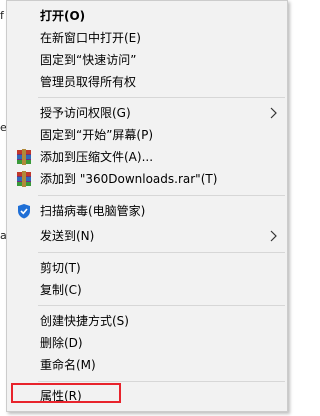 The width and height of the screenshot is (320, 416). I want to click on menu-item-label: 管理员取得所有权, so click(88, 82).